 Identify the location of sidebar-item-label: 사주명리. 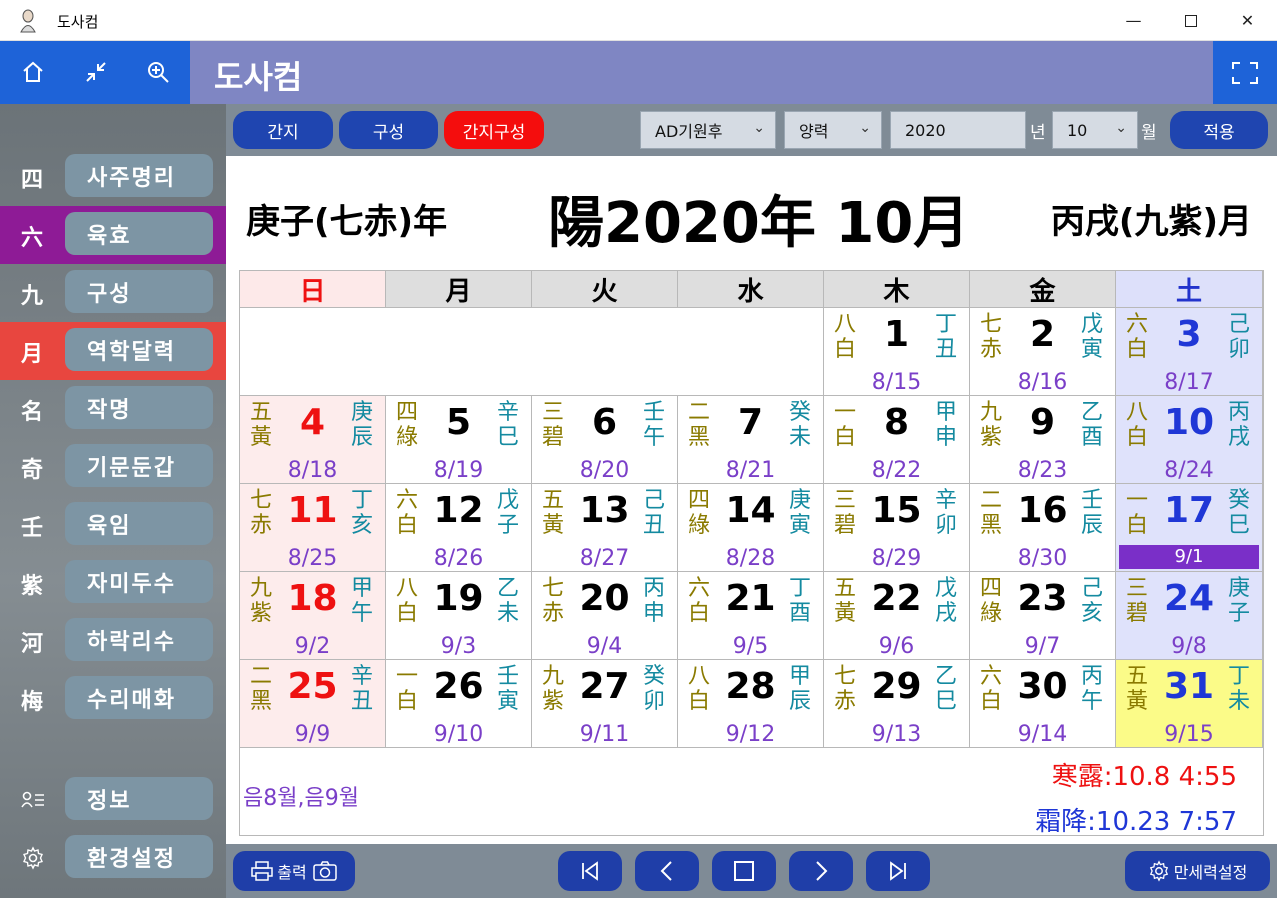
(139, 175).